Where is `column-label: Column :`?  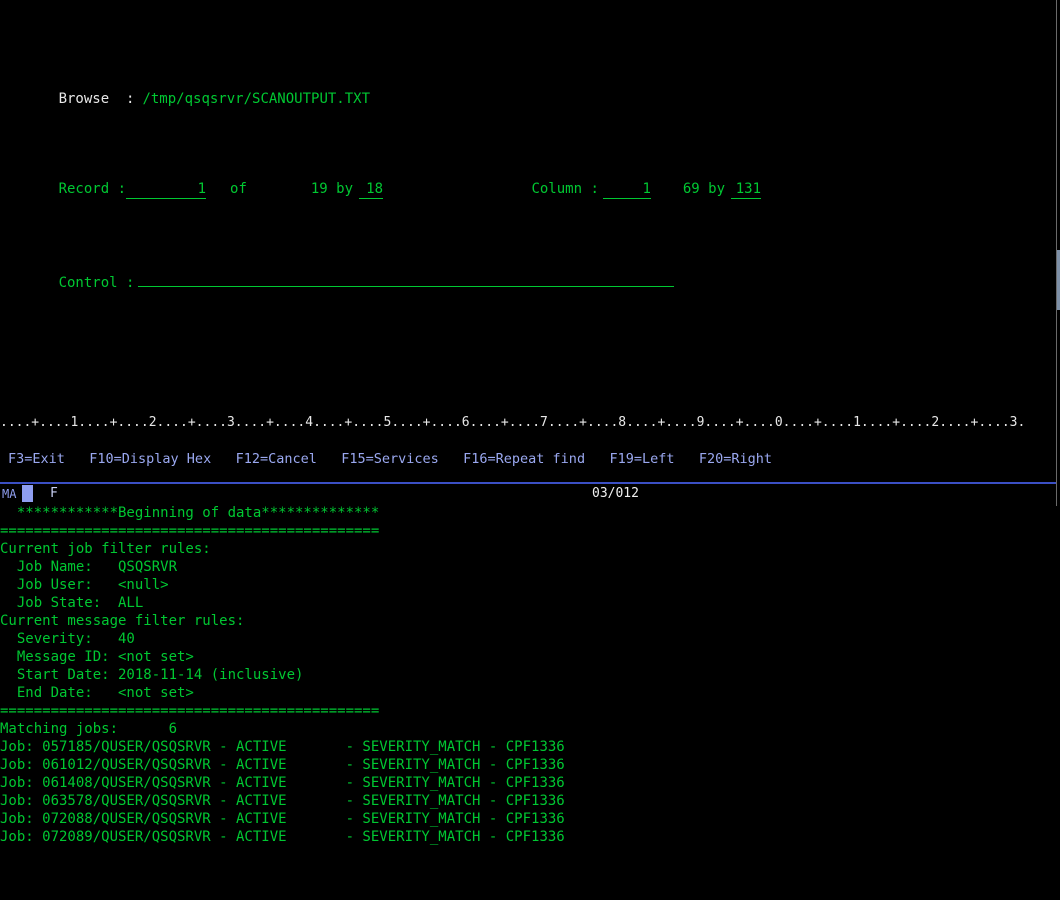 column-label: Column : is located at coordinates (565, 189).